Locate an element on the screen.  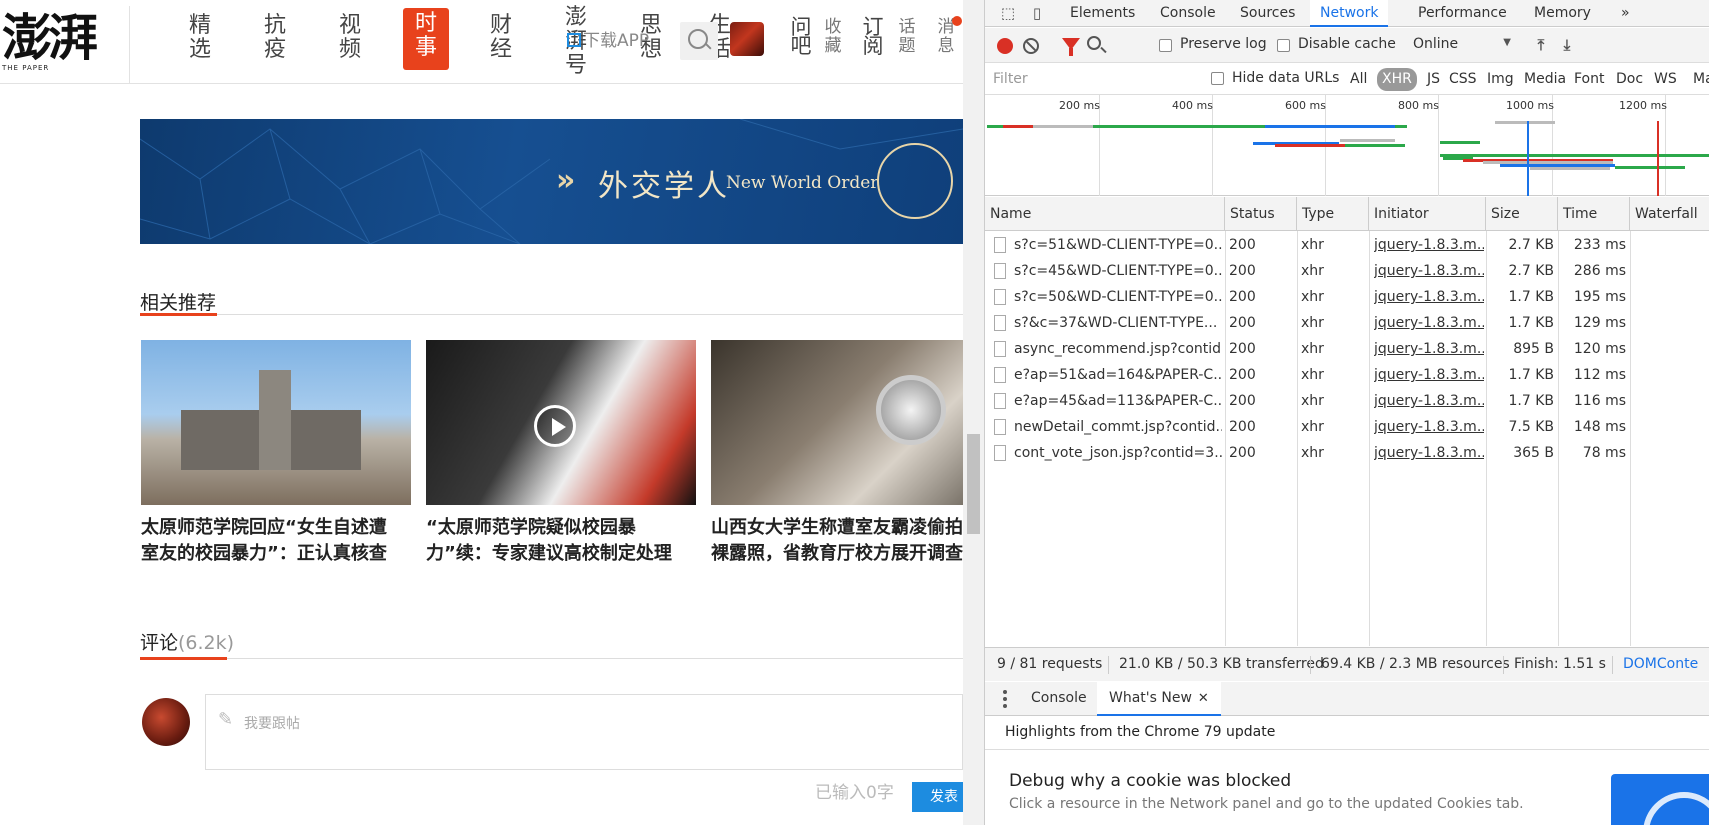
status-domcontent: DOMConte is located at coordinates (1660, 664).